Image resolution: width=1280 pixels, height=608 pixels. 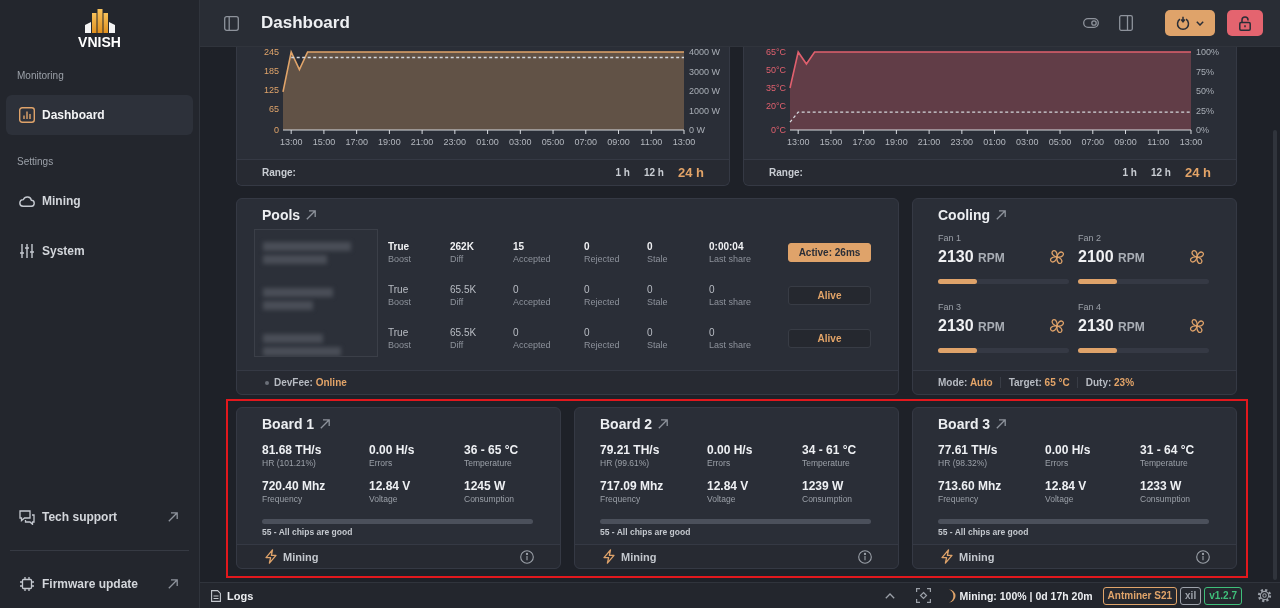 I want to click on stat-label: Voltage, so click(x=1059, y=499).